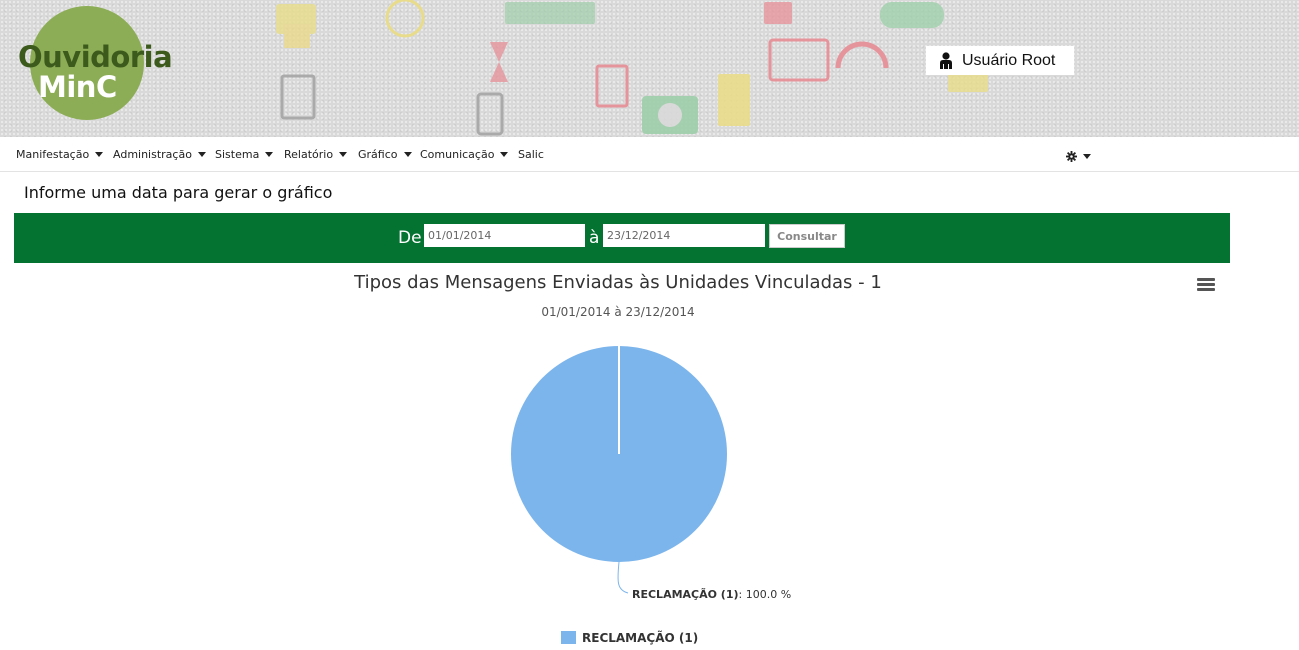 The height and width of the screenshot is (650, 1299). I want to click on nav-item-label: Relatório, so click(309, 154).